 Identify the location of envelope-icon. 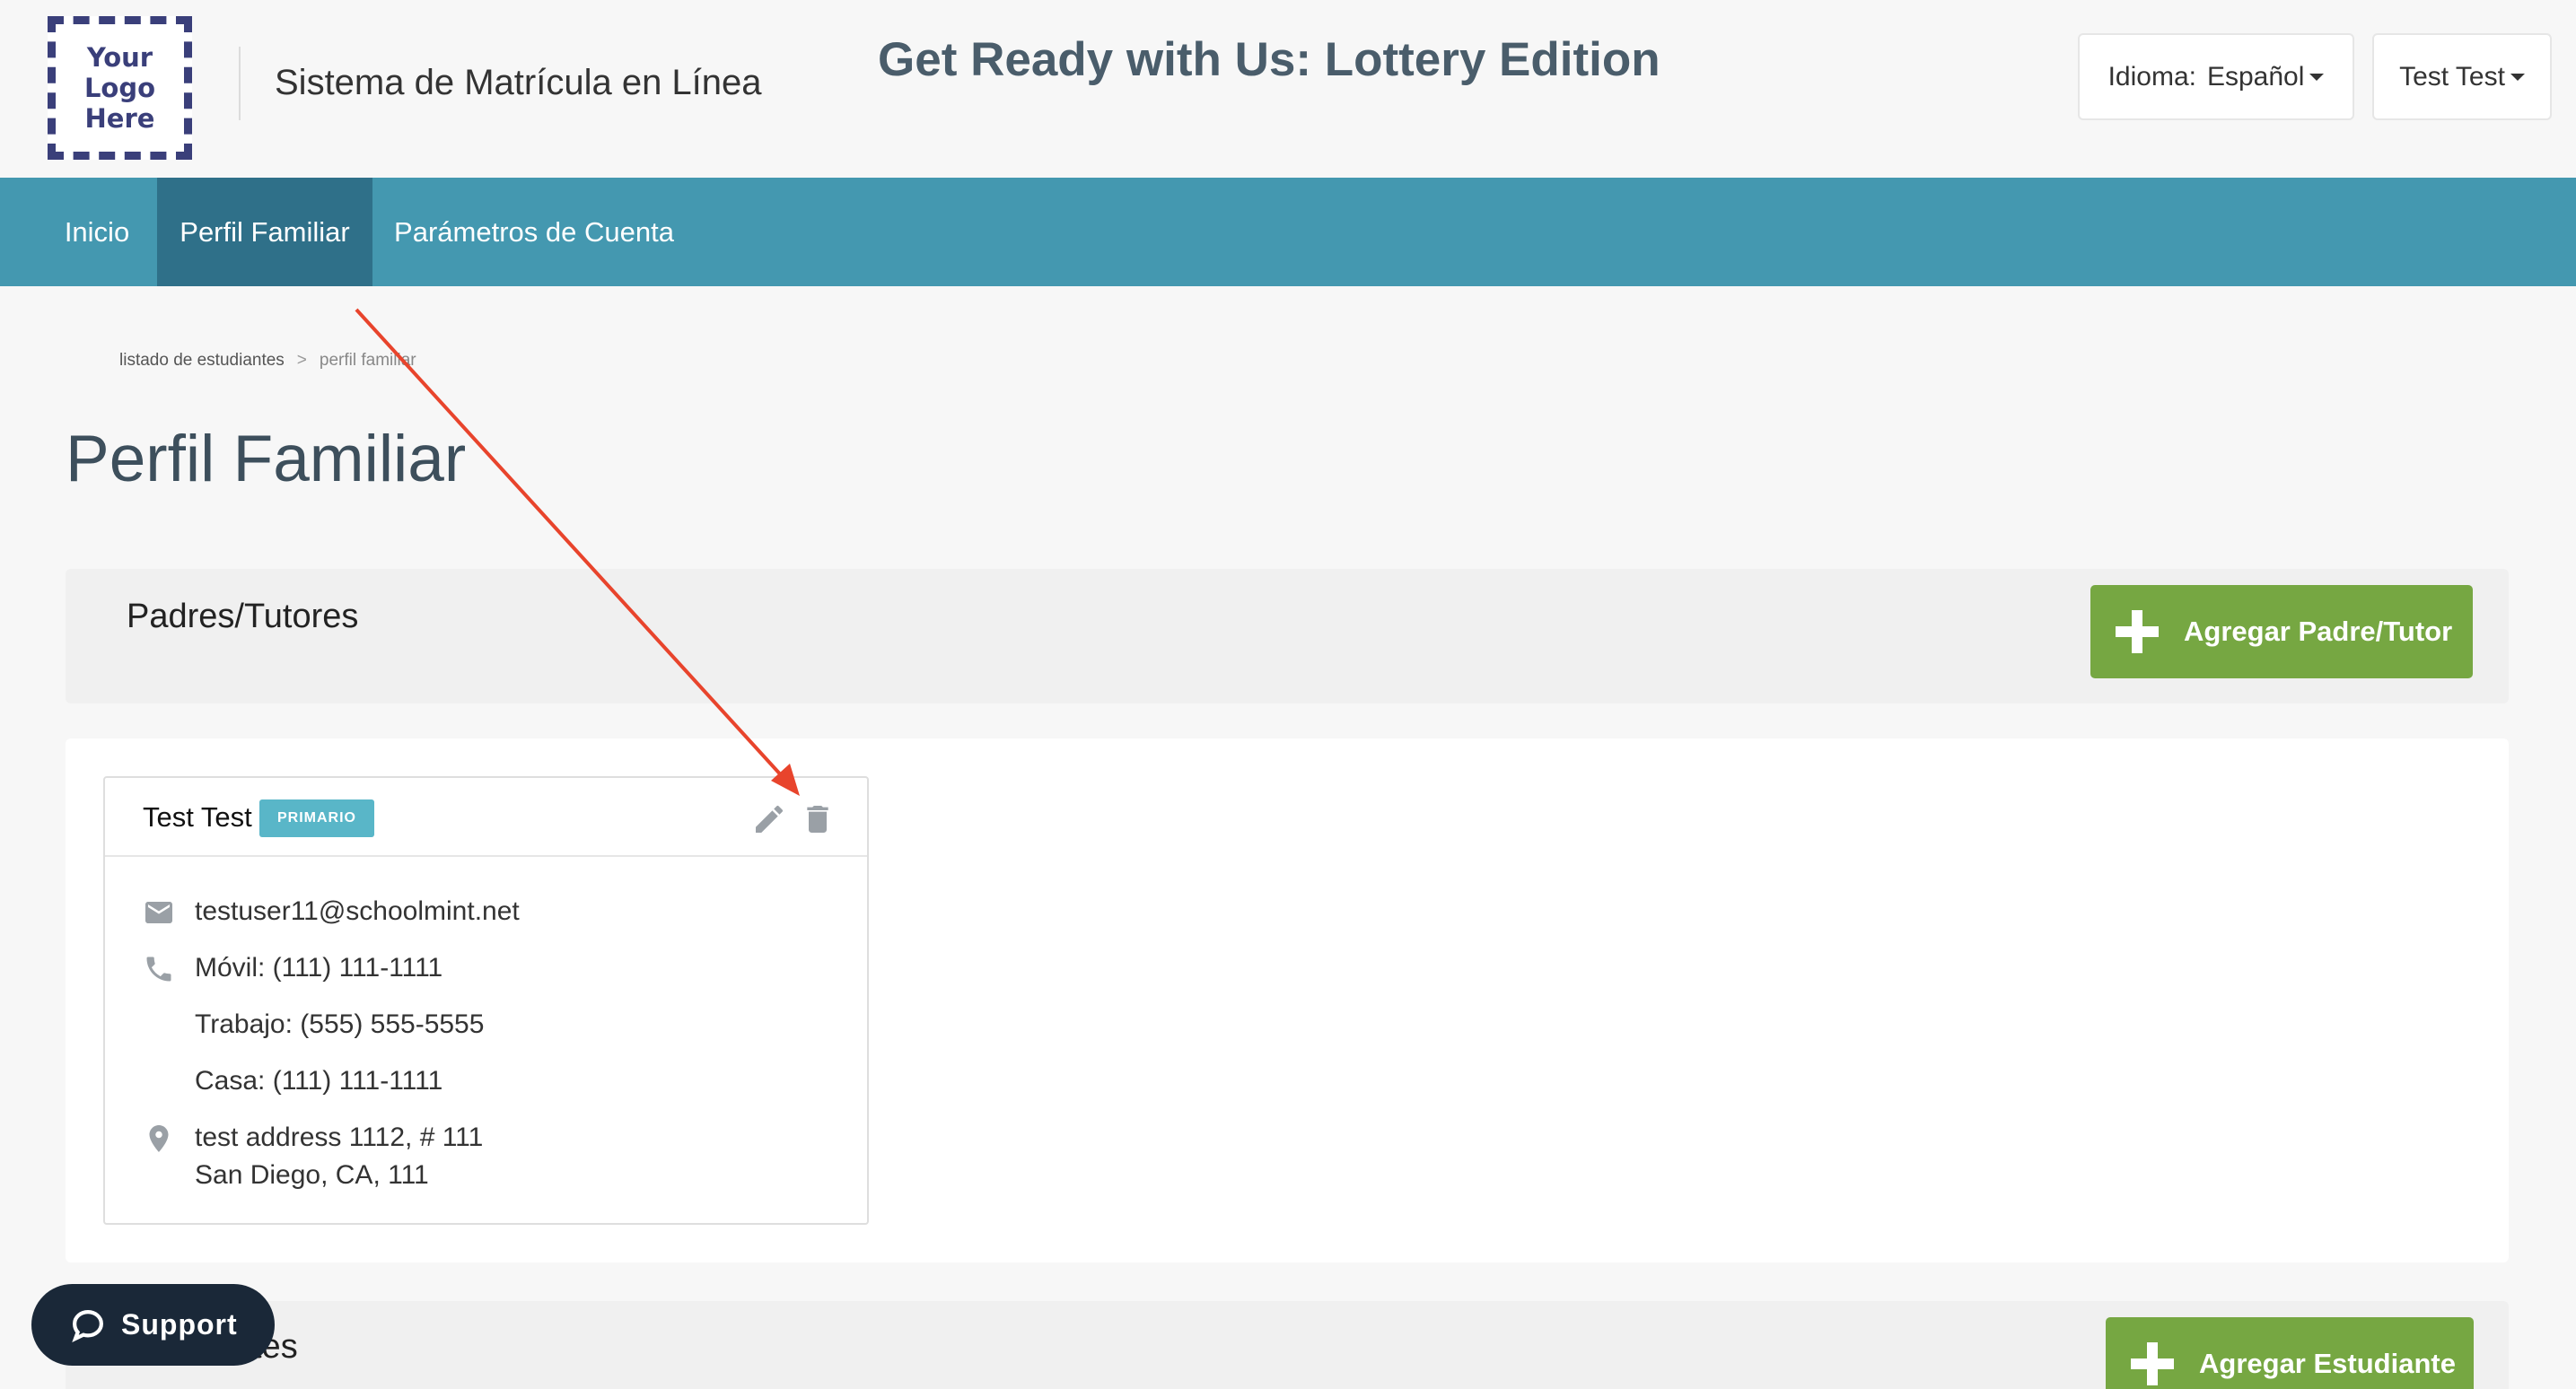
(158, 912).